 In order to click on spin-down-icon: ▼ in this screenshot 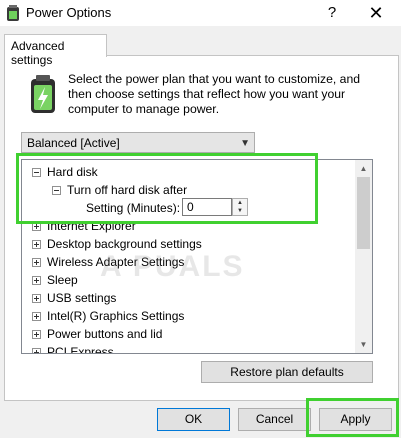, I will do `click(240, 211)`.